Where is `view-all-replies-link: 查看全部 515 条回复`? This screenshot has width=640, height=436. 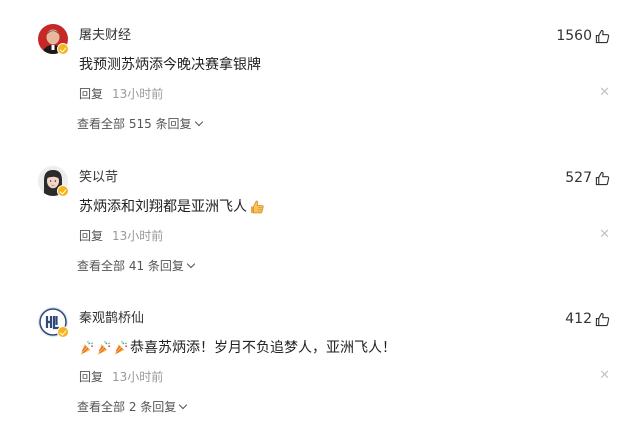 view-all-replies-link: 查看全部 515 条回复 is located at coordinates (140, 124).